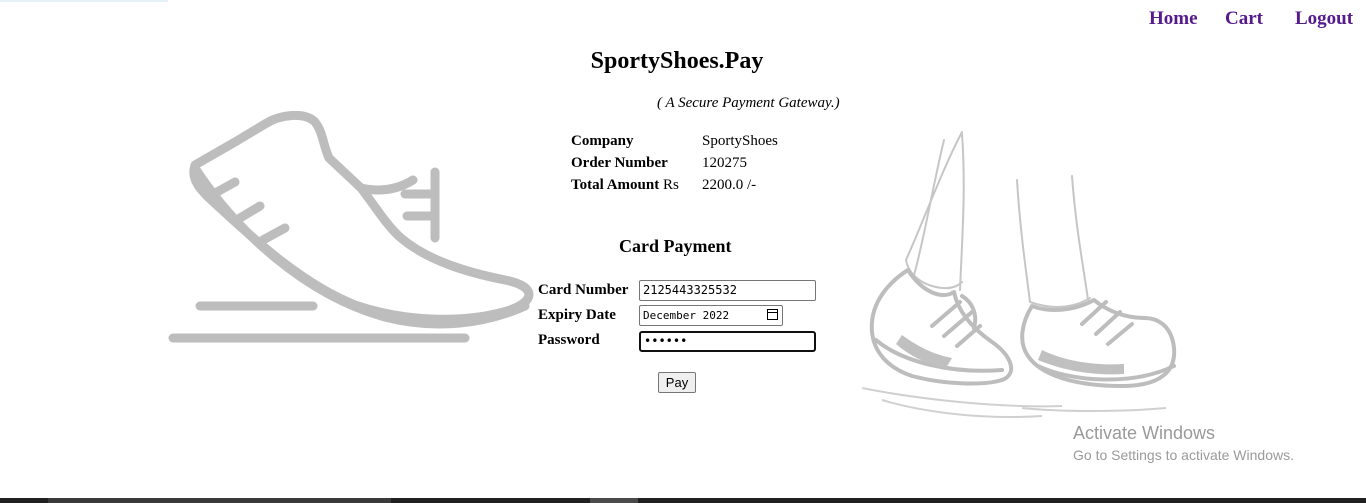 Image resolution: width=1366 pixels, height=503 pixels. What do you see at coordinates (583, 290) in the screenshot?
I see `card-number-label: Card Number` at bounding box center [583, 290].